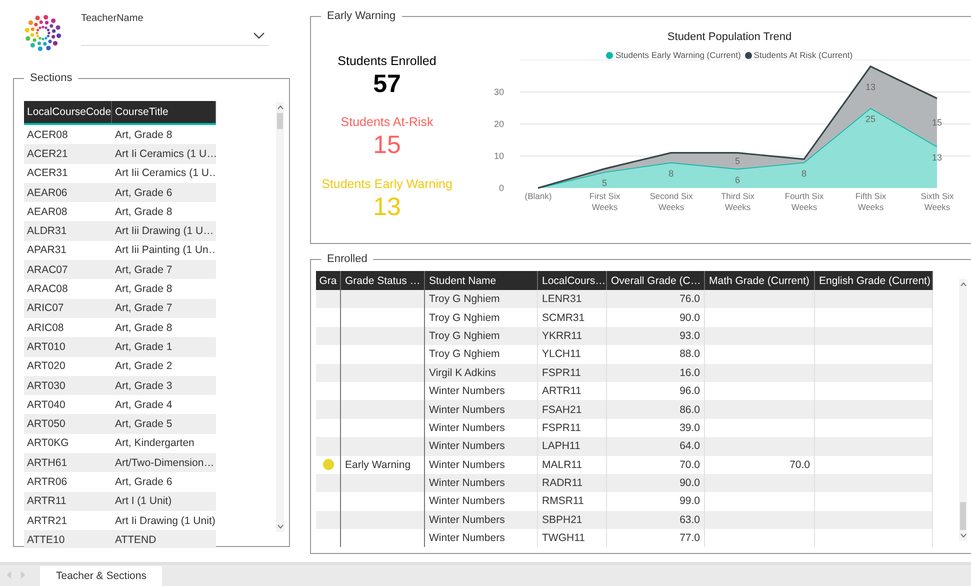 The height and width of the screenshot is (586, 971). Describe the element at coordinates (164, 404) in the screenshot. I see `table-cell: Art, Grade 4` at that location.